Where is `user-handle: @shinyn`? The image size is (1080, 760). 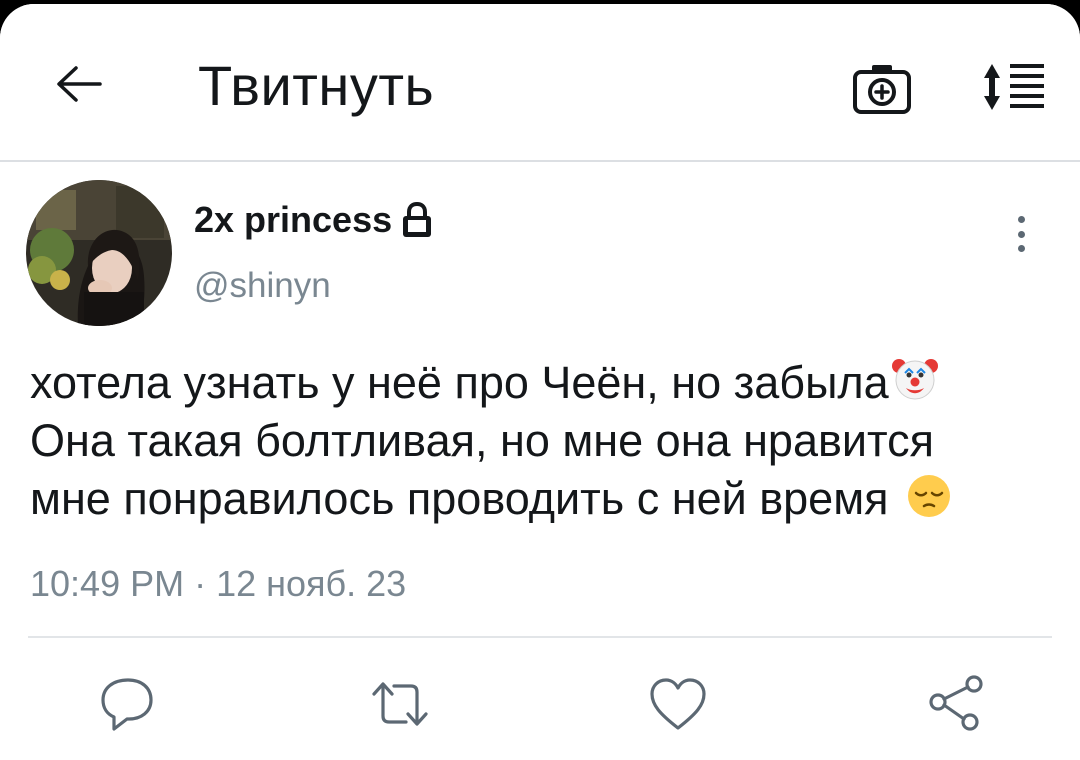 user-handle: @shinyn is located at coordinates (262, 286).